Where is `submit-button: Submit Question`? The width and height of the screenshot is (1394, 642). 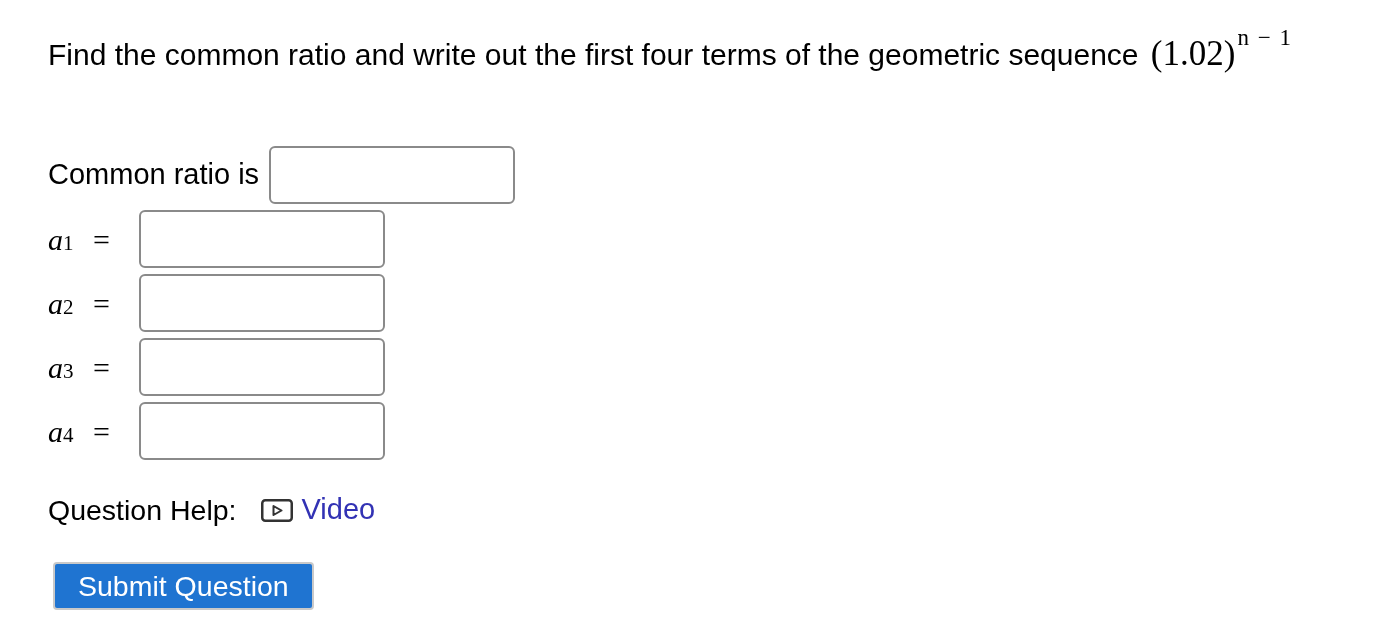
submit-button: Submit Question is located at coordinates (183, 586).